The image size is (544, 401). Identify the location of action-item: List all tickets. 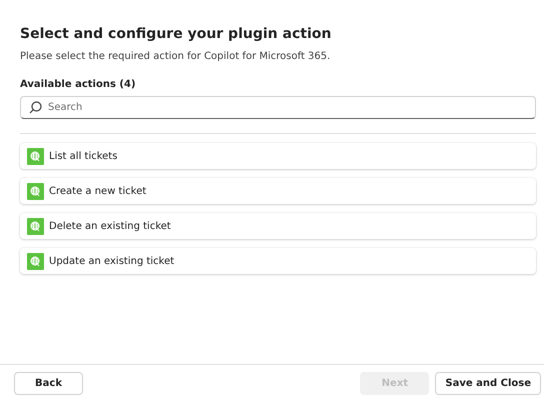
(278, 156).